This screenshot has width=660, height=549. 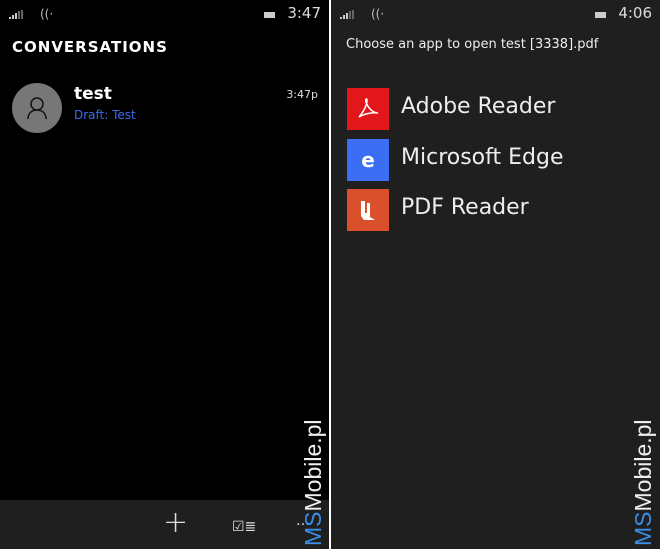 I want to click on app-name: Microsoft Edge, so click(x=482, y=157).